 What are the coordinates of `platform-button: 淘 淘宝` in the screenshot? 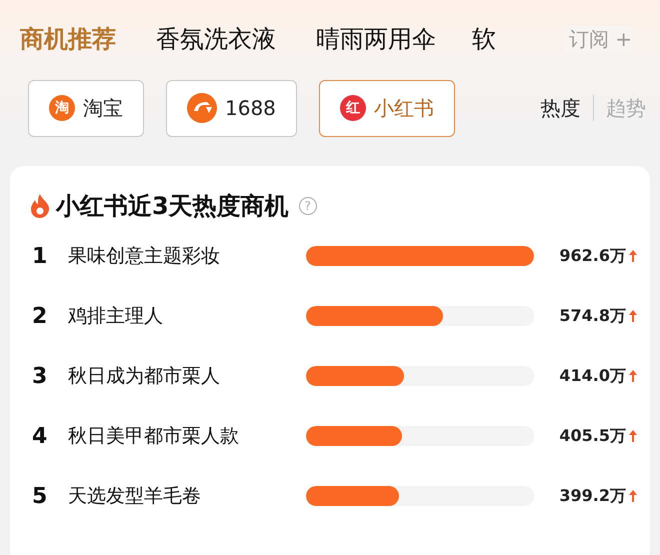 It's located at (86, 108).